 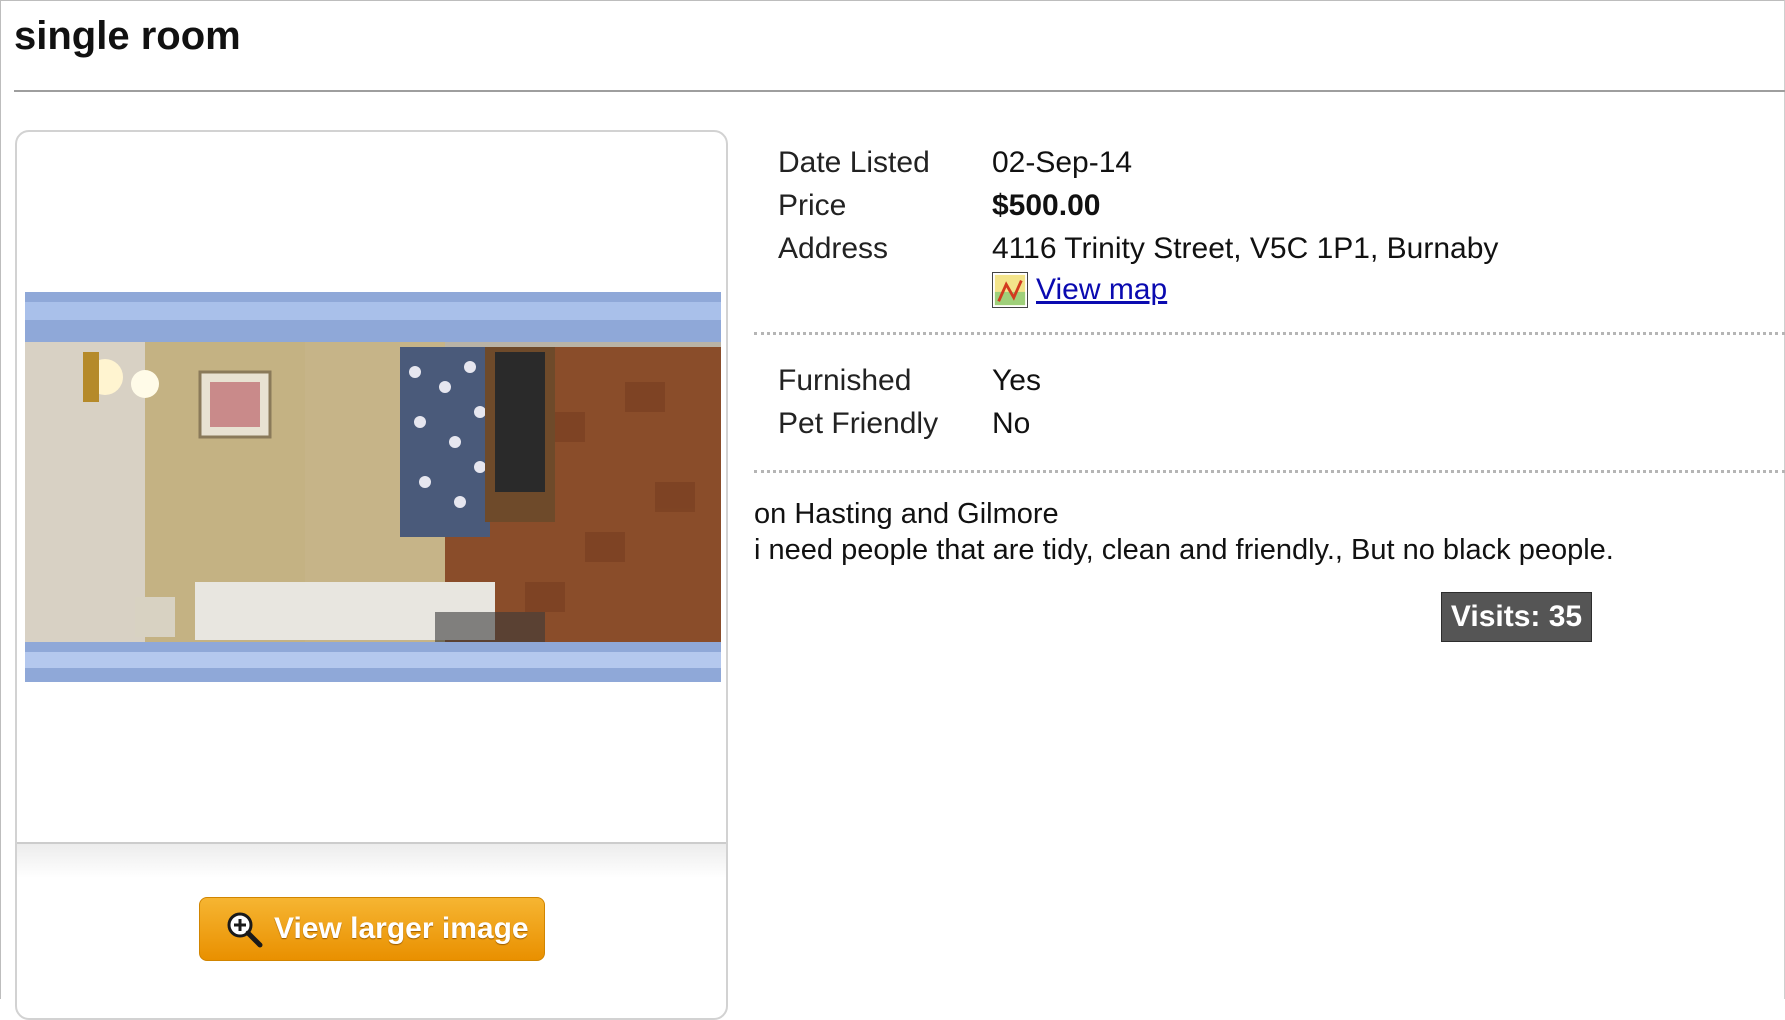 I want to click on room-photo-illustration, so click(x=373, y=487).